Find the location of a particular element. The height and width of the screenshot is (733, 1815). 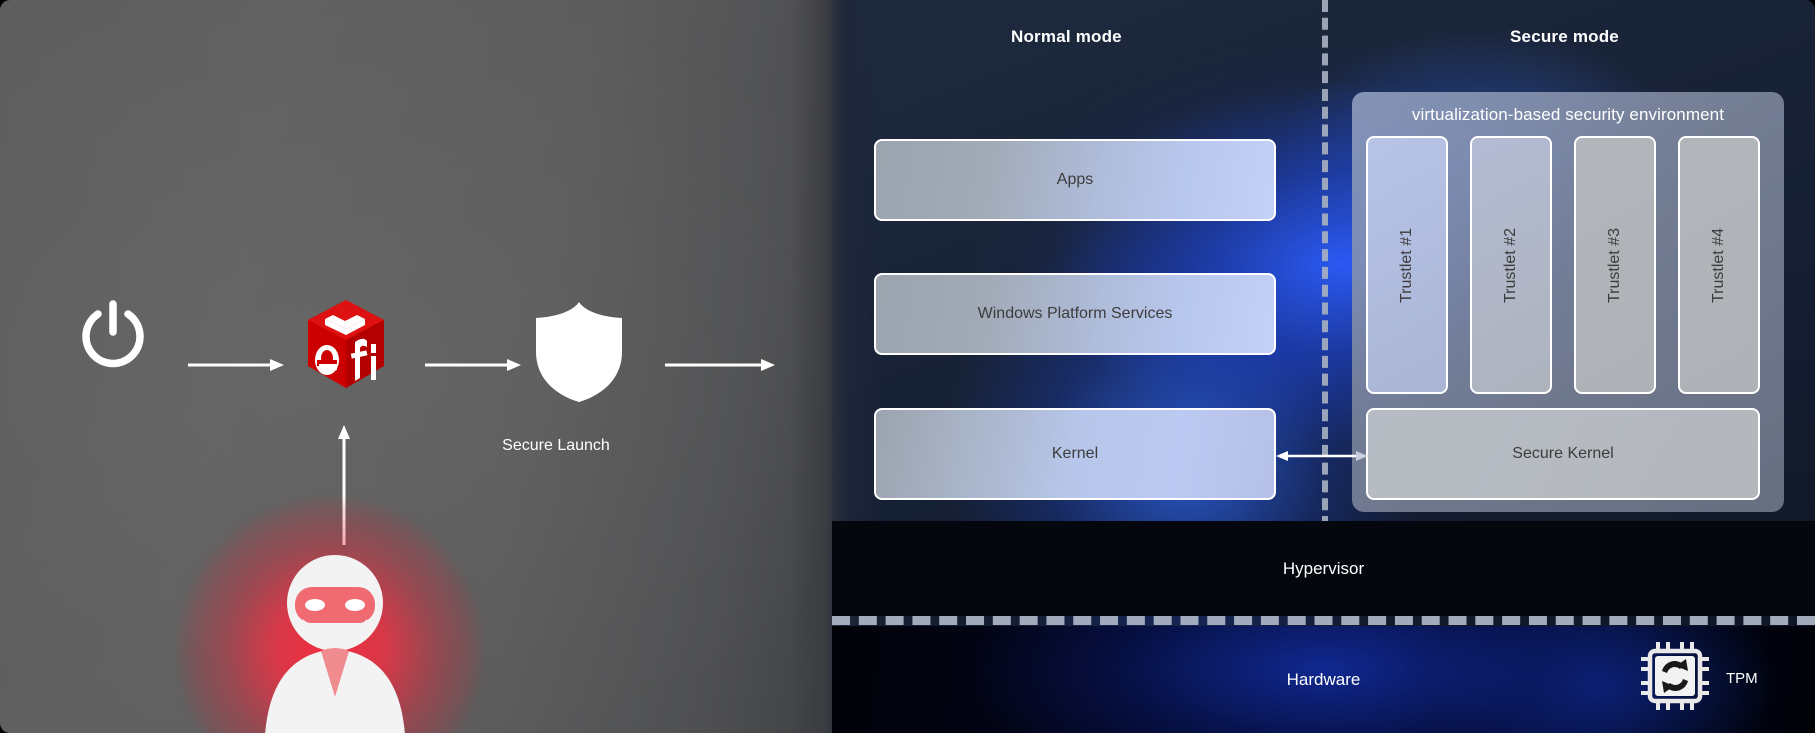

tpm-group: TPM is located at coordinates (1698, 678).